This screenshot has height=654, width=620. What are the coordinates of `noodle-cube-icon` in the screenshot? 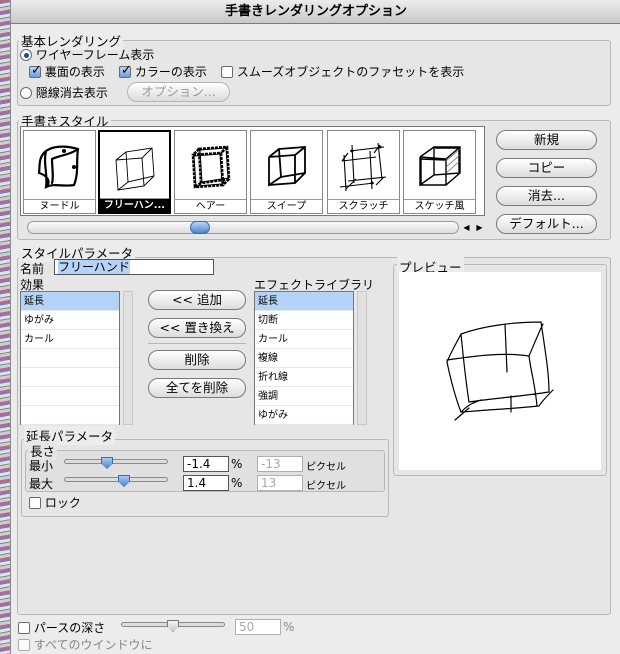 It's located at (58, 167).